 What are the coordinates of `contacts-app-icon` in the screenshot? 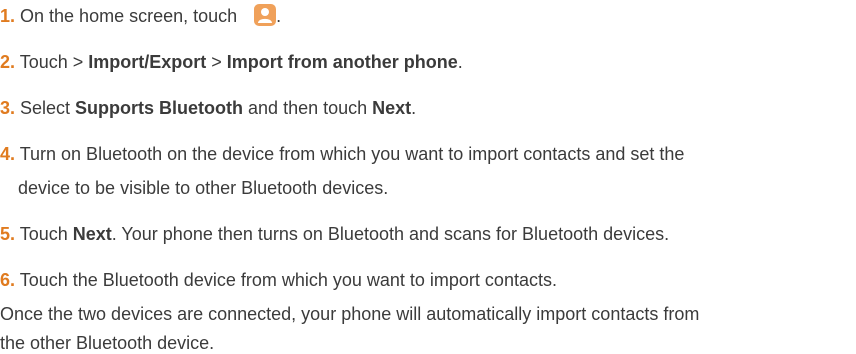 It's located at (265, 15).